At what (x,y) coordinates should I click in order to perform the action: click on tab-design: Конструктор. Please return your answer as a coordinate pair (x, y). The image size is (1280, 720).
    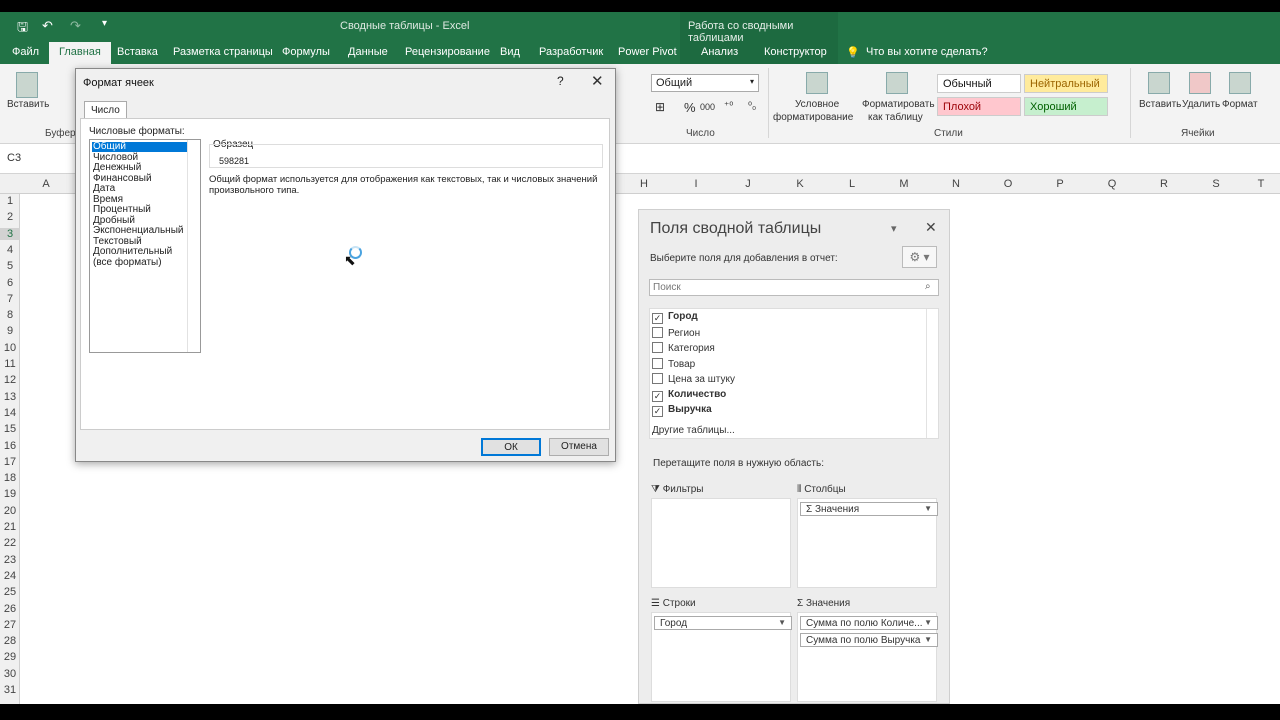
    Looking at the image, I should click on (795, 52).